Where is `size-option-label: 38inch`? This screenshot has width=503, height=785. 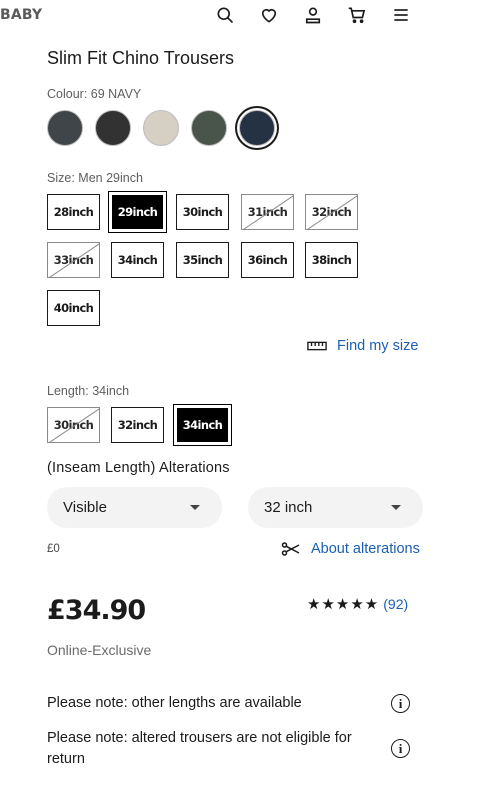 size-option-label: 38inch is located at coordinates (331, 260).